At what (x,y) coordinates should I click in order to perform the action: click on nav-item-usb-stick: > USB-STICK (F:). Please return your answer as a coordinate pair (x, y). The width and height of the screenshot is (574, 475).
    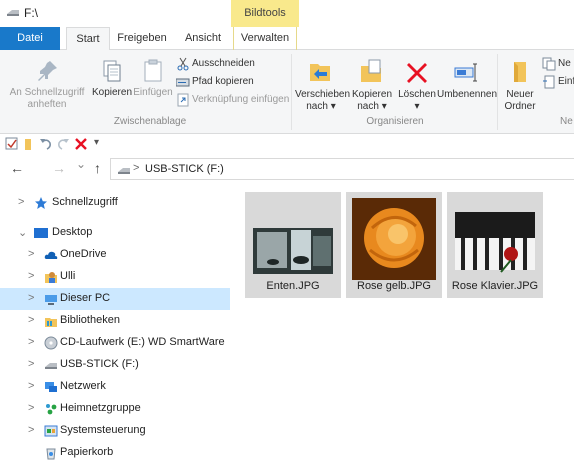
    Looking at the image, I should click on (115, 365).